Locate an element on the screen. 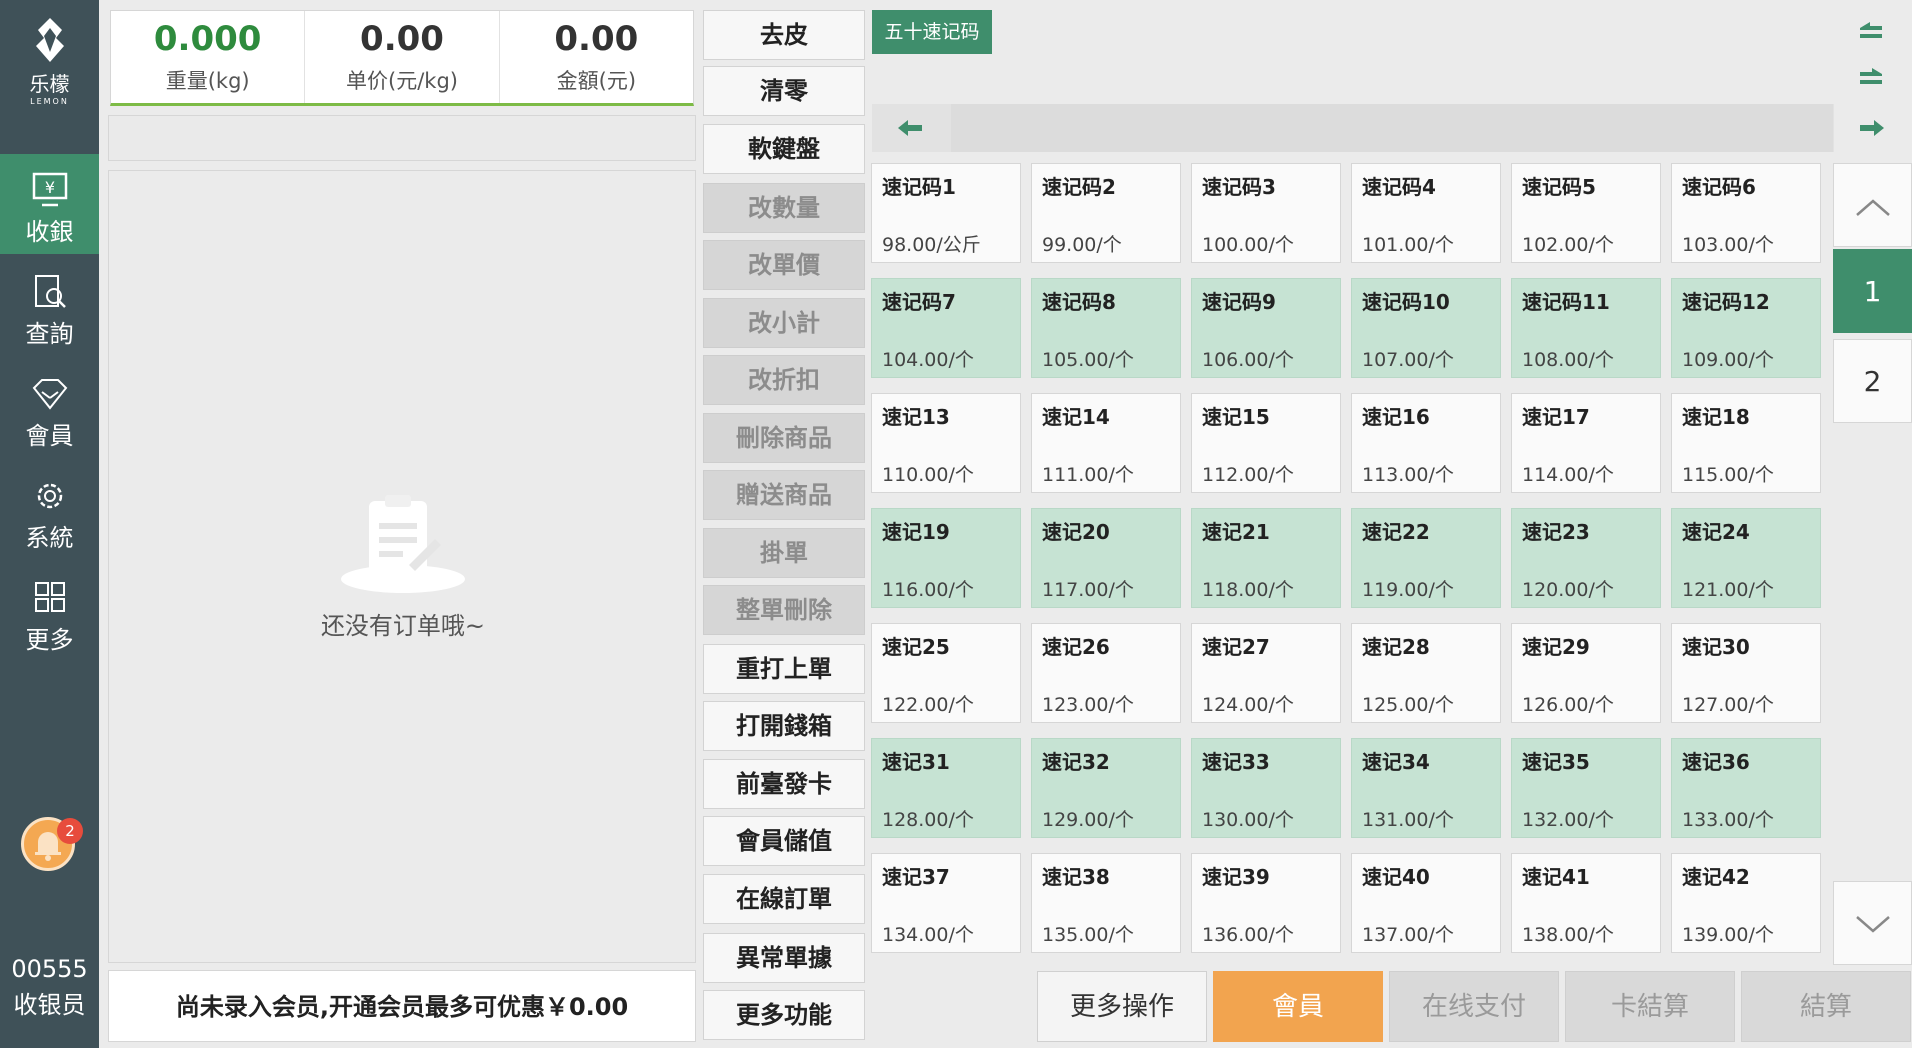  product-price: 118.00/个 is located at coordinates (1248, 590).